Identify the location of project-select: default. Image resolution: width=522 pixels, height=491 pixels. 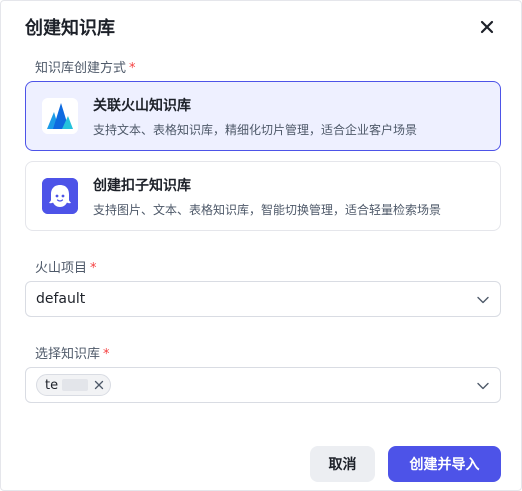
(263, 299).